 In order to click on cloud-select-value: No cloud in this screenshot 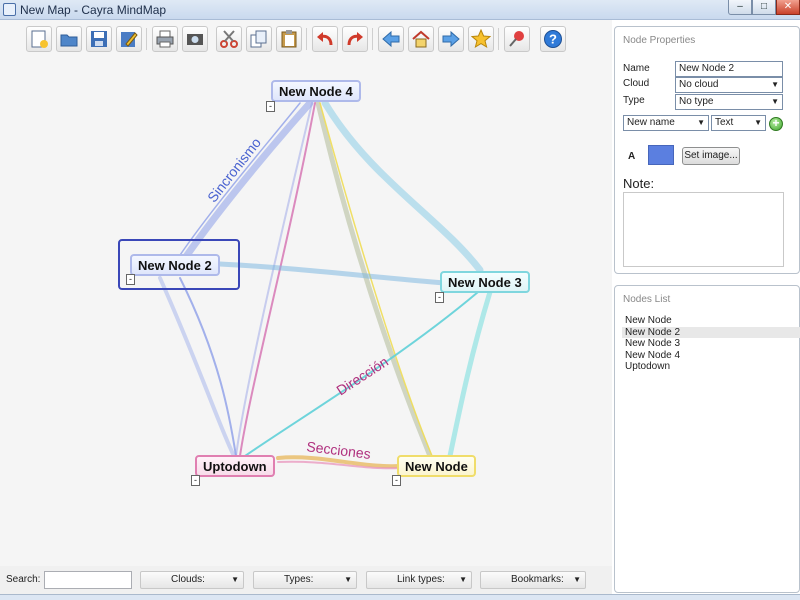, I will do `click(699, 84)`.